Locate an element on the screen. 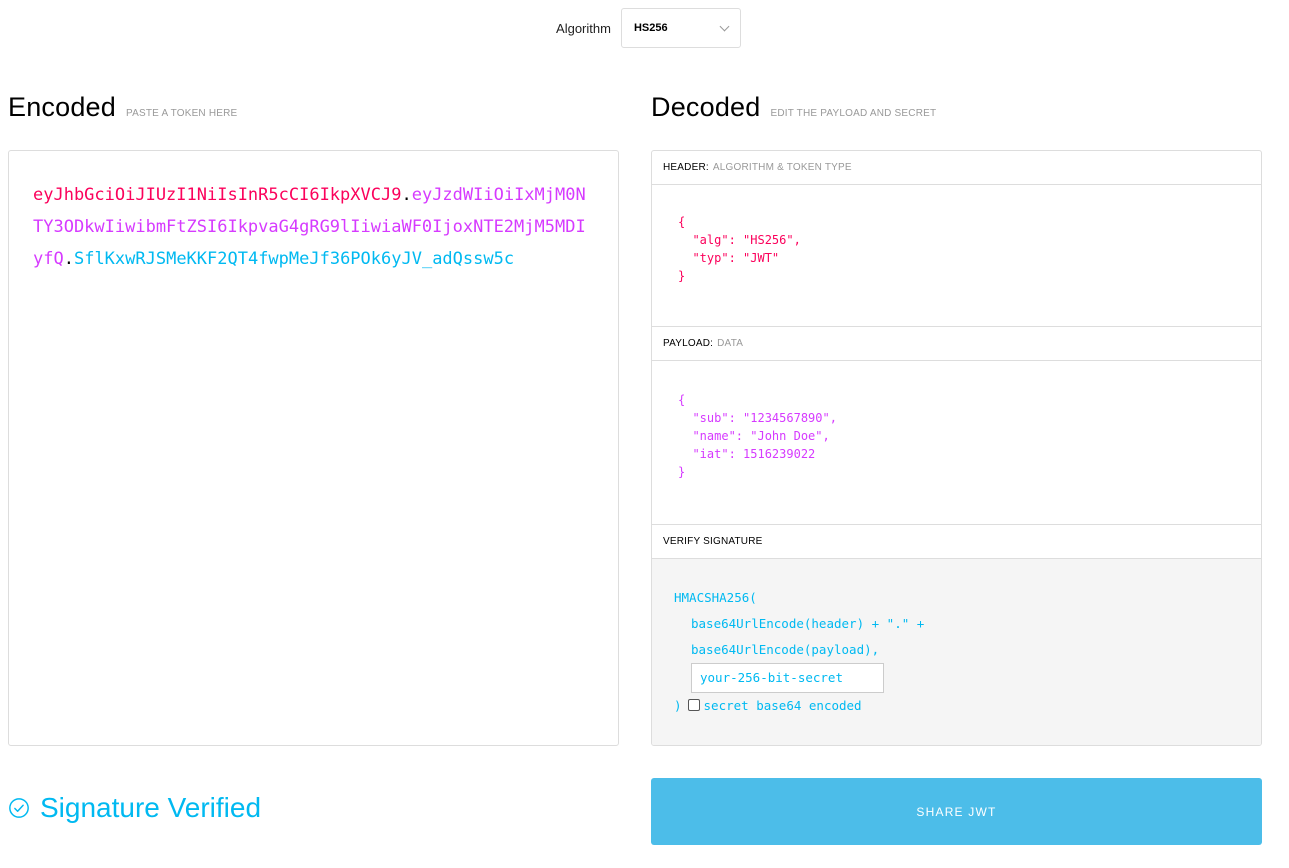  algorithm-label: Algorithm is located at coordinates (583, 28).